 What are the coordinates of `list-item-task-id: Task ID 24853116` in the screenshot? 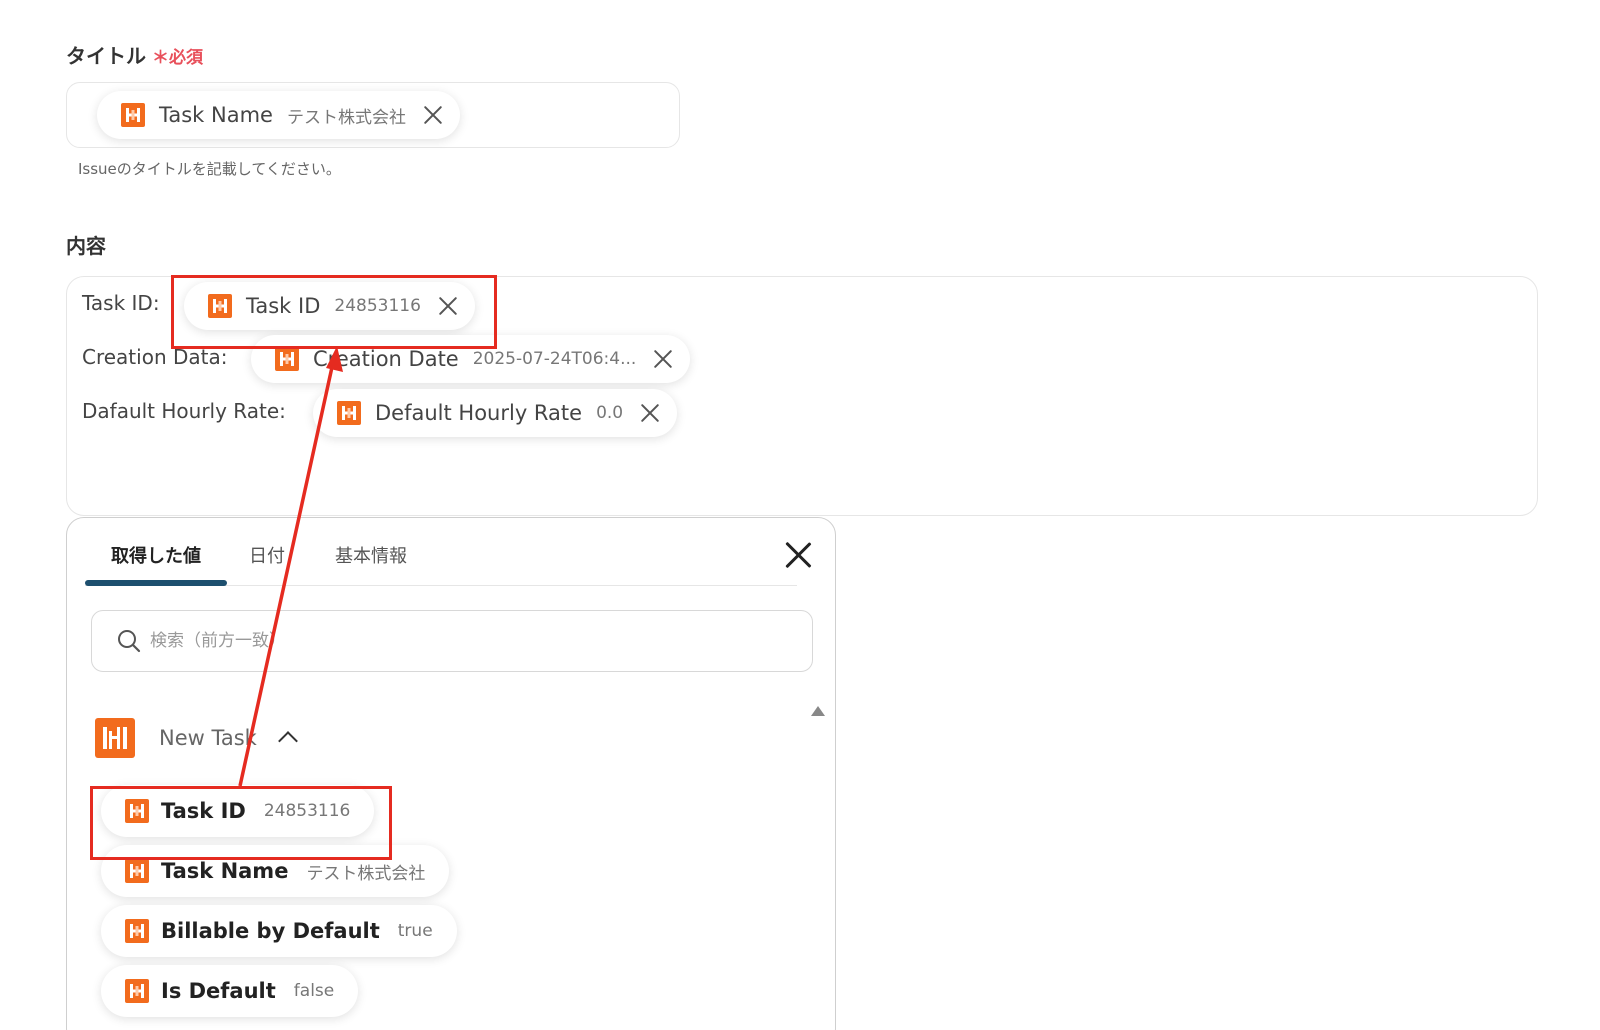 It's located at (238, 811).